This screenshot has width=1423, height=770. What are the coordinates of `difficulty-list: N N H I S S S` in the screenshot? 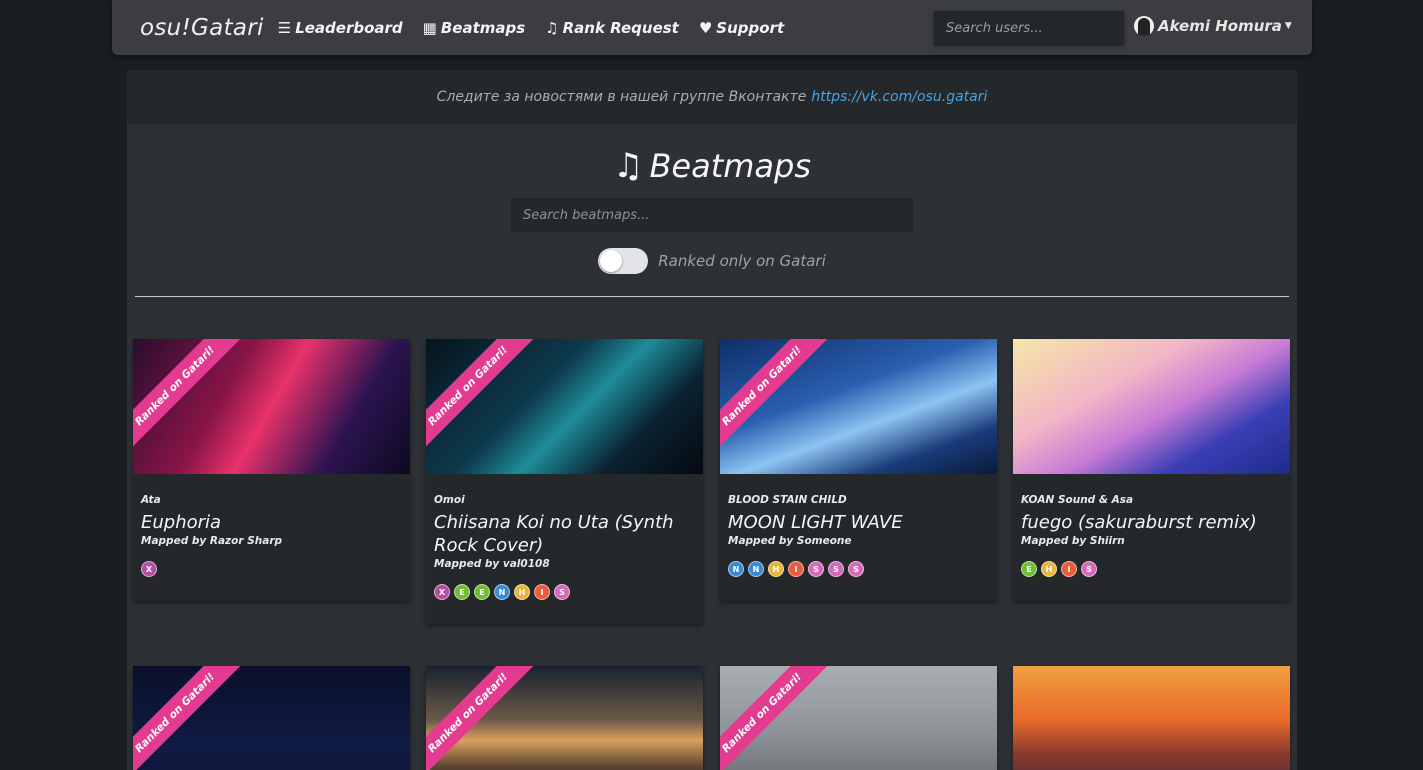 It's located at (858, 569).